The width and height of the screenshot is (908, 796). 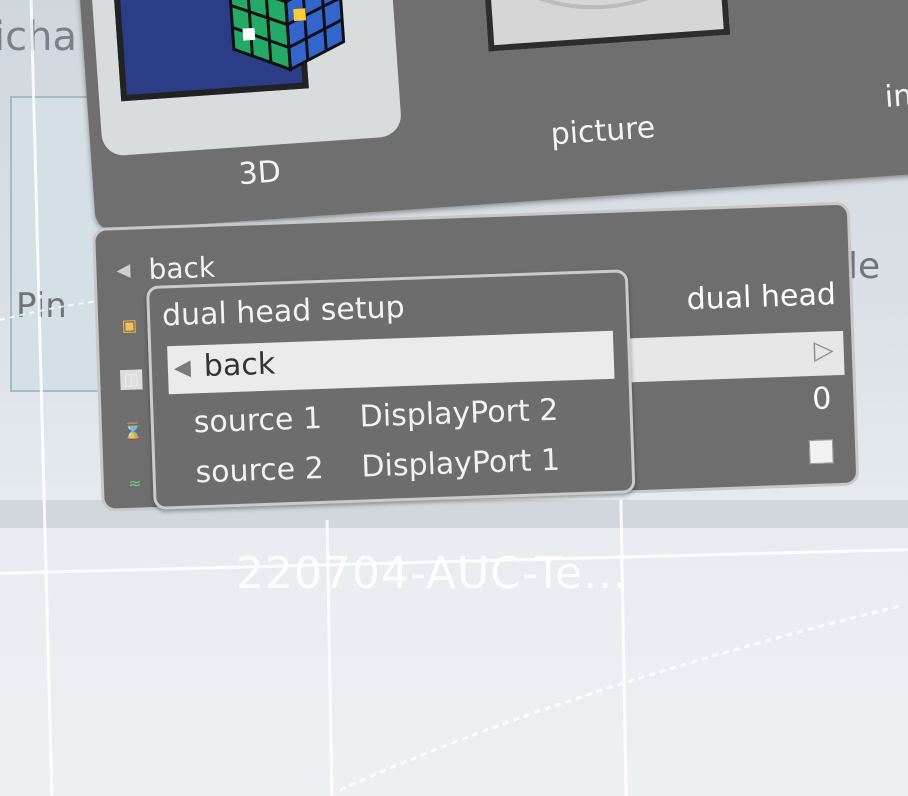 I want to click on thumbnail-label-3d: 3D, so click(x=259, y=173).